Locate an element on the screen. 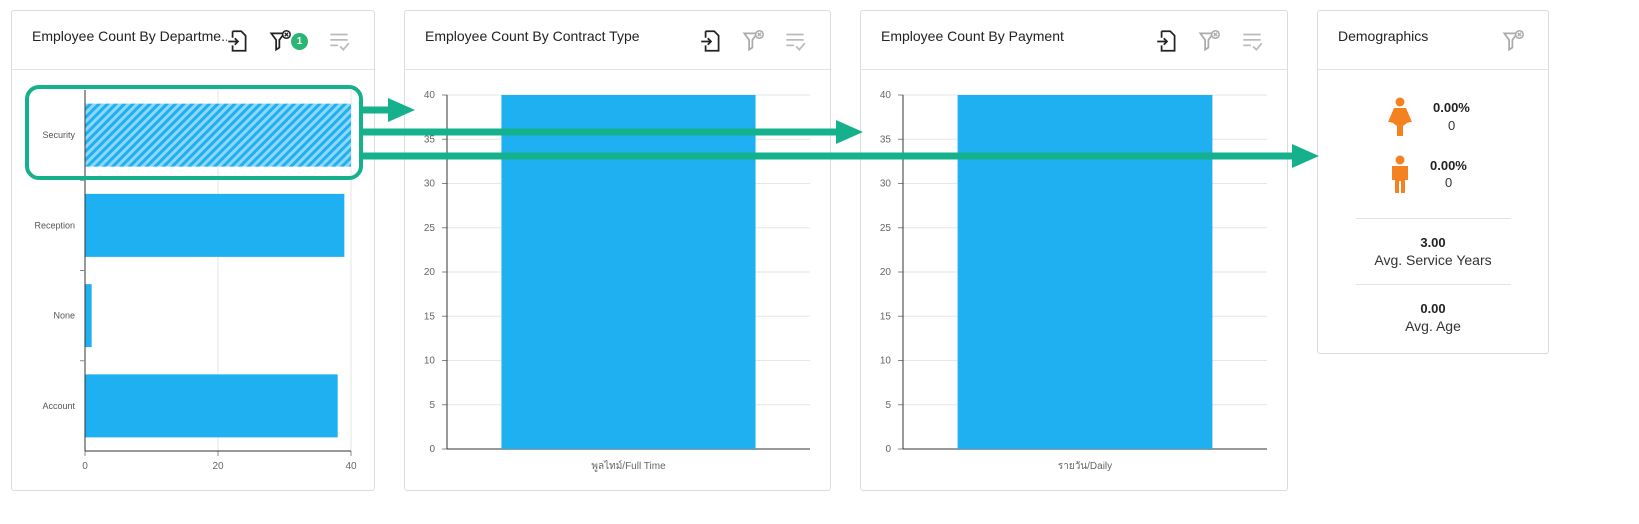  service-years-value: 3.00 is located at coordinates (1433, 242).